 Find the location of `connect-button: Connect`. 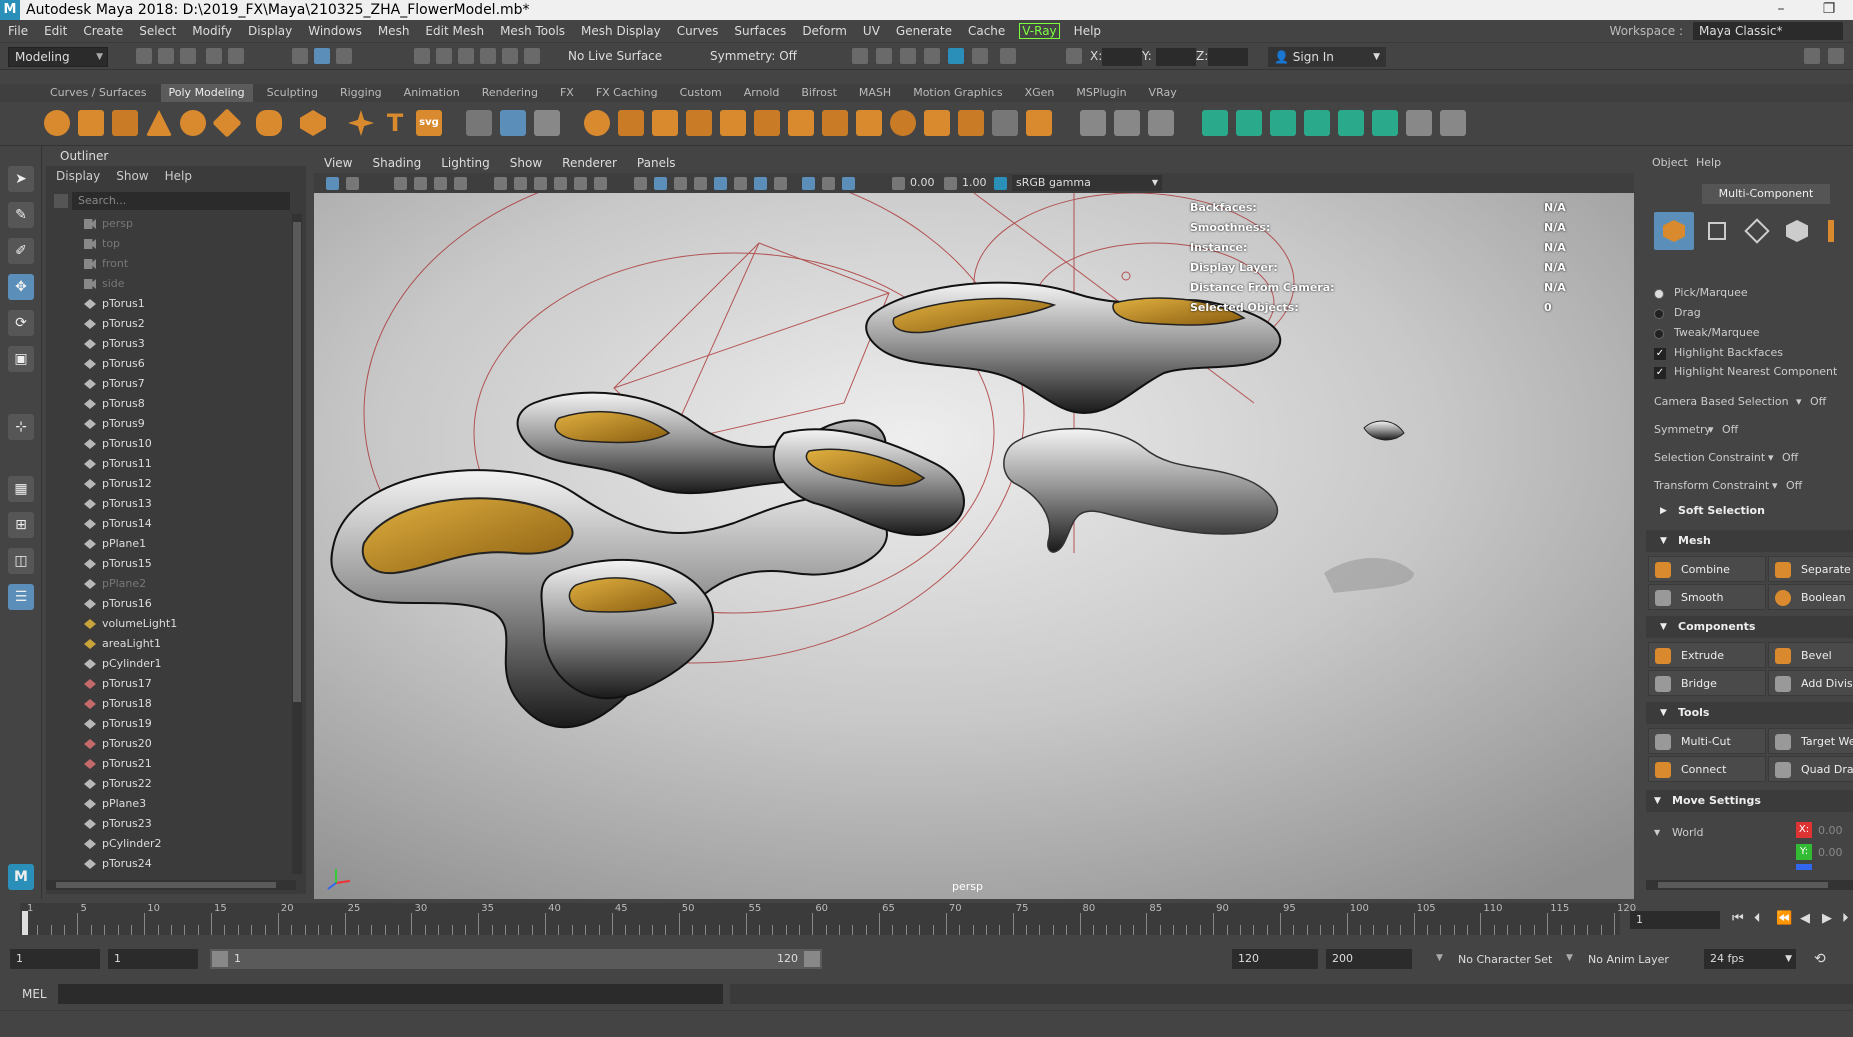

connect-button: Connect is located at coordinates (1707, 769).